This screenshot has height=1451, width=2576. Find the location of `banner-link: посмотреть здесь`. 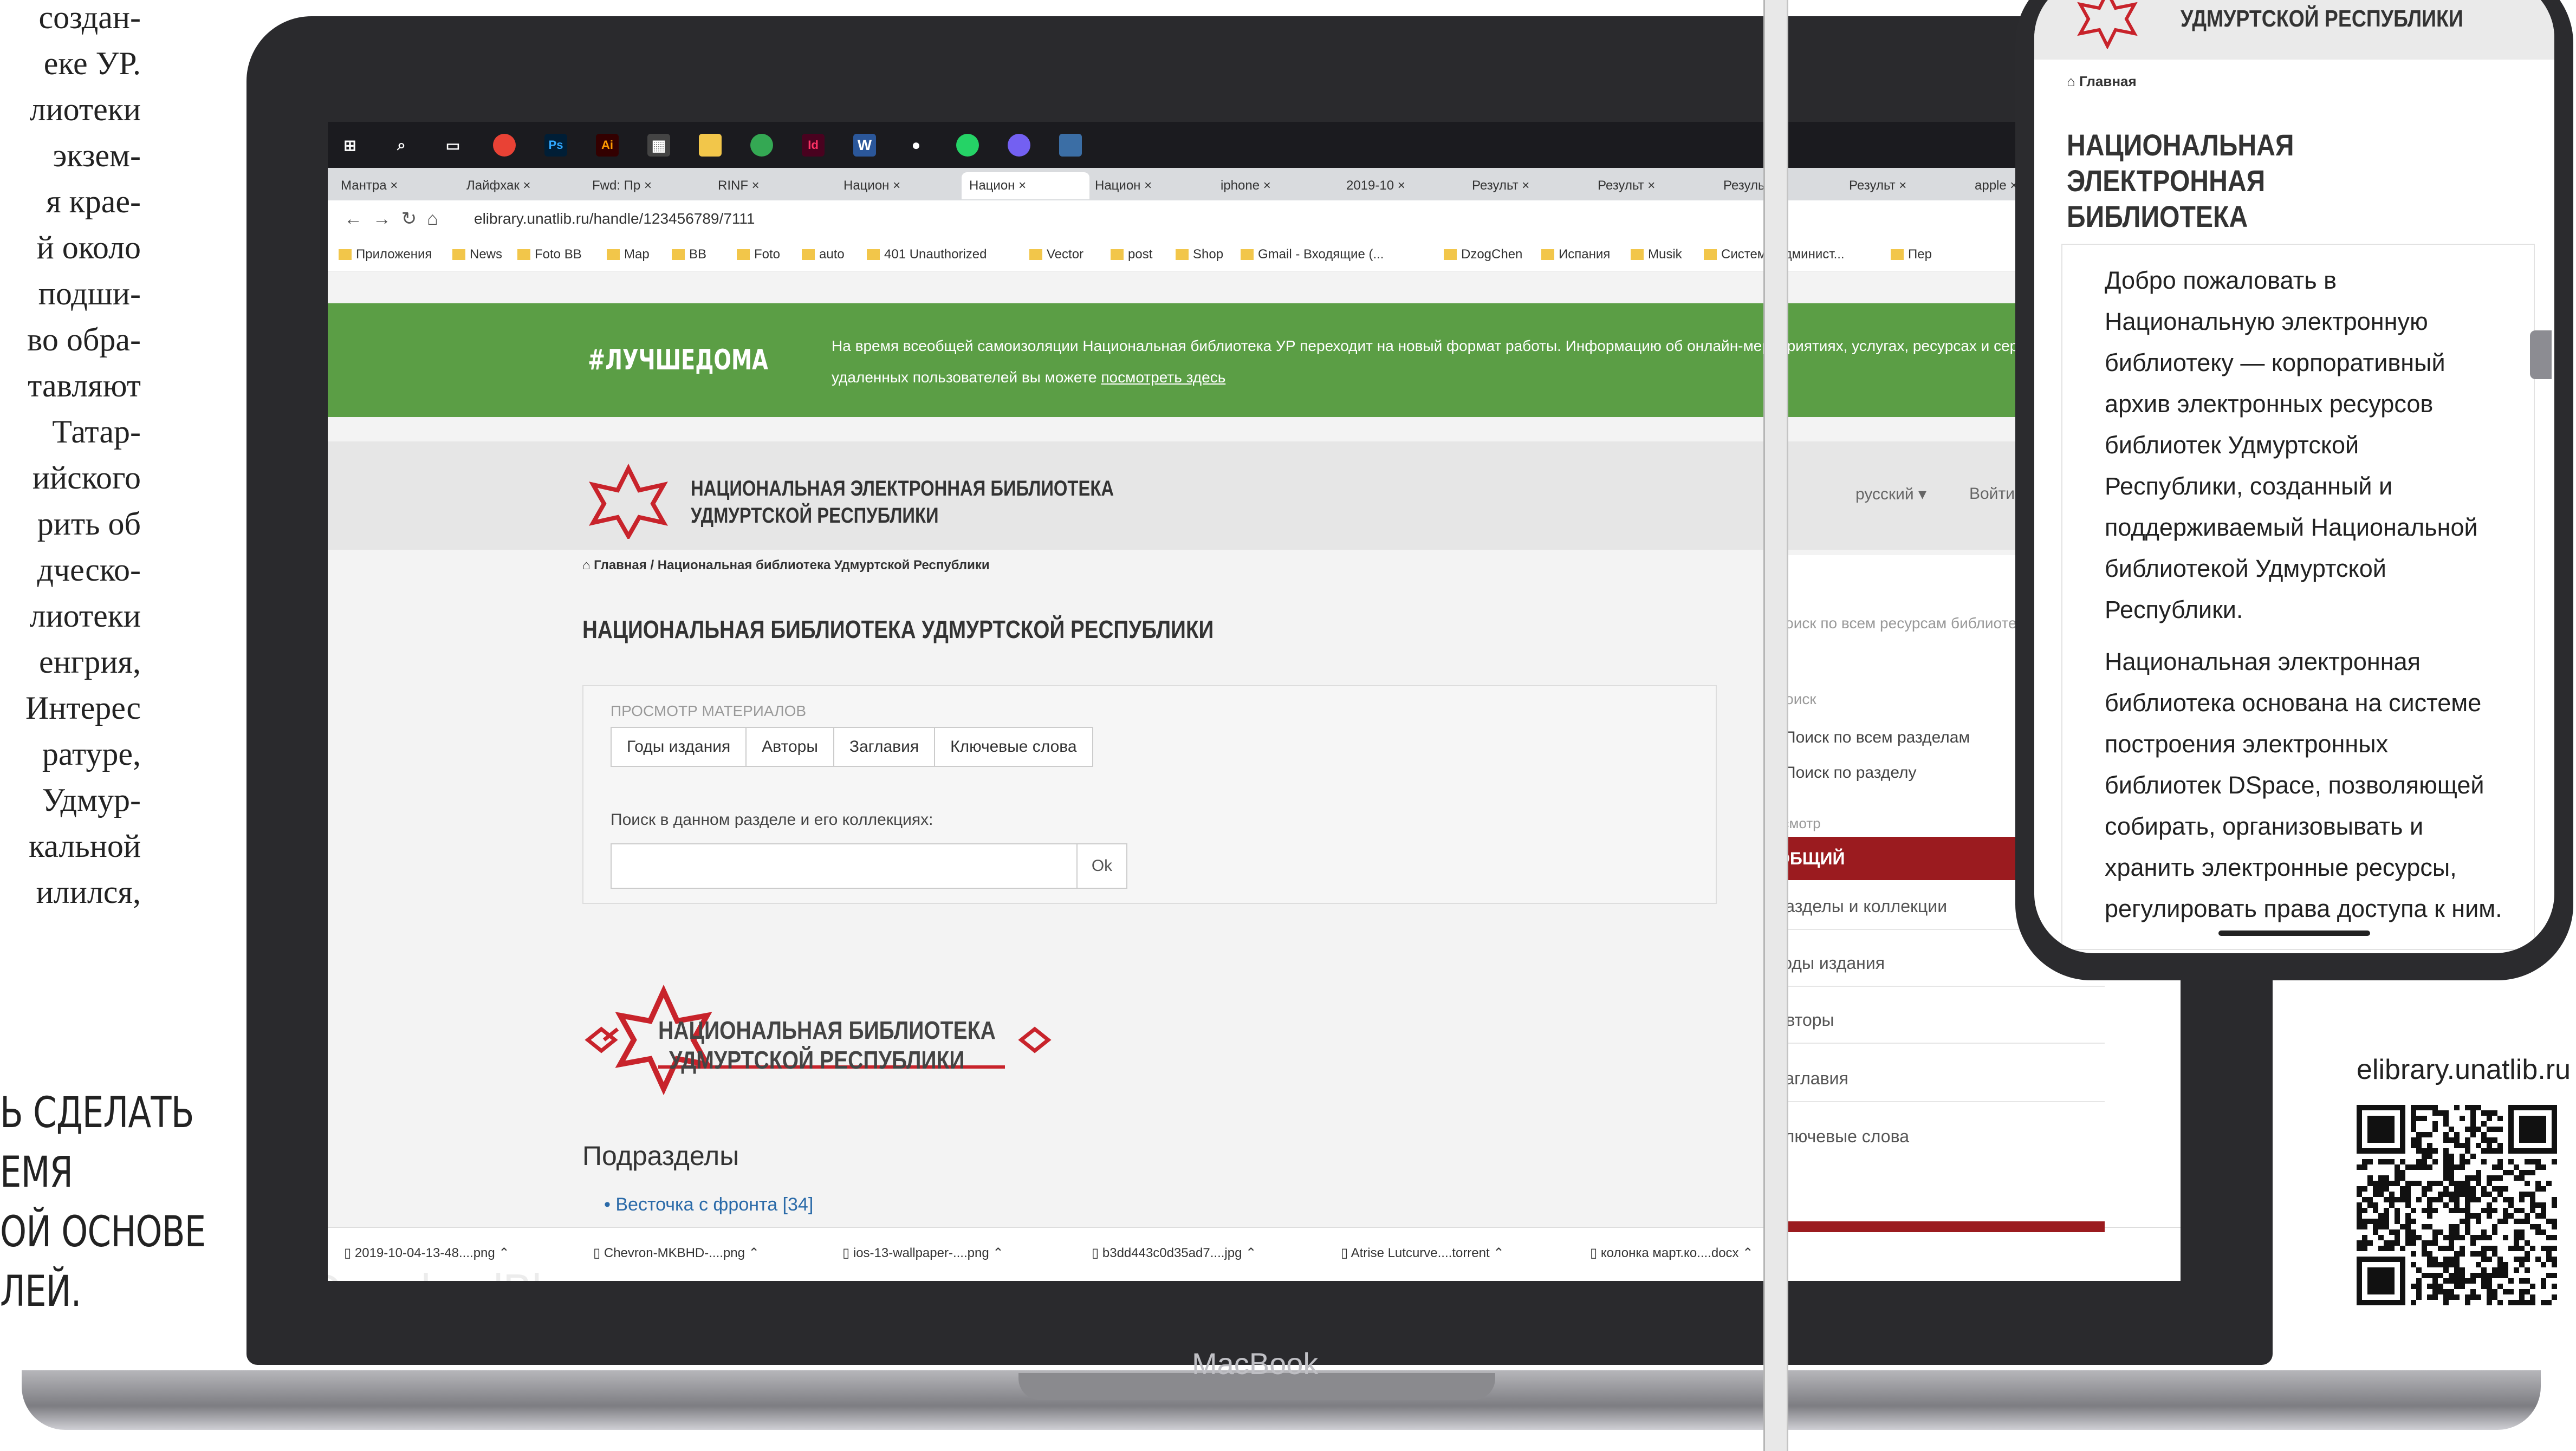

banner-link: посмотреть здесь is located at coordinates (1163, 377).